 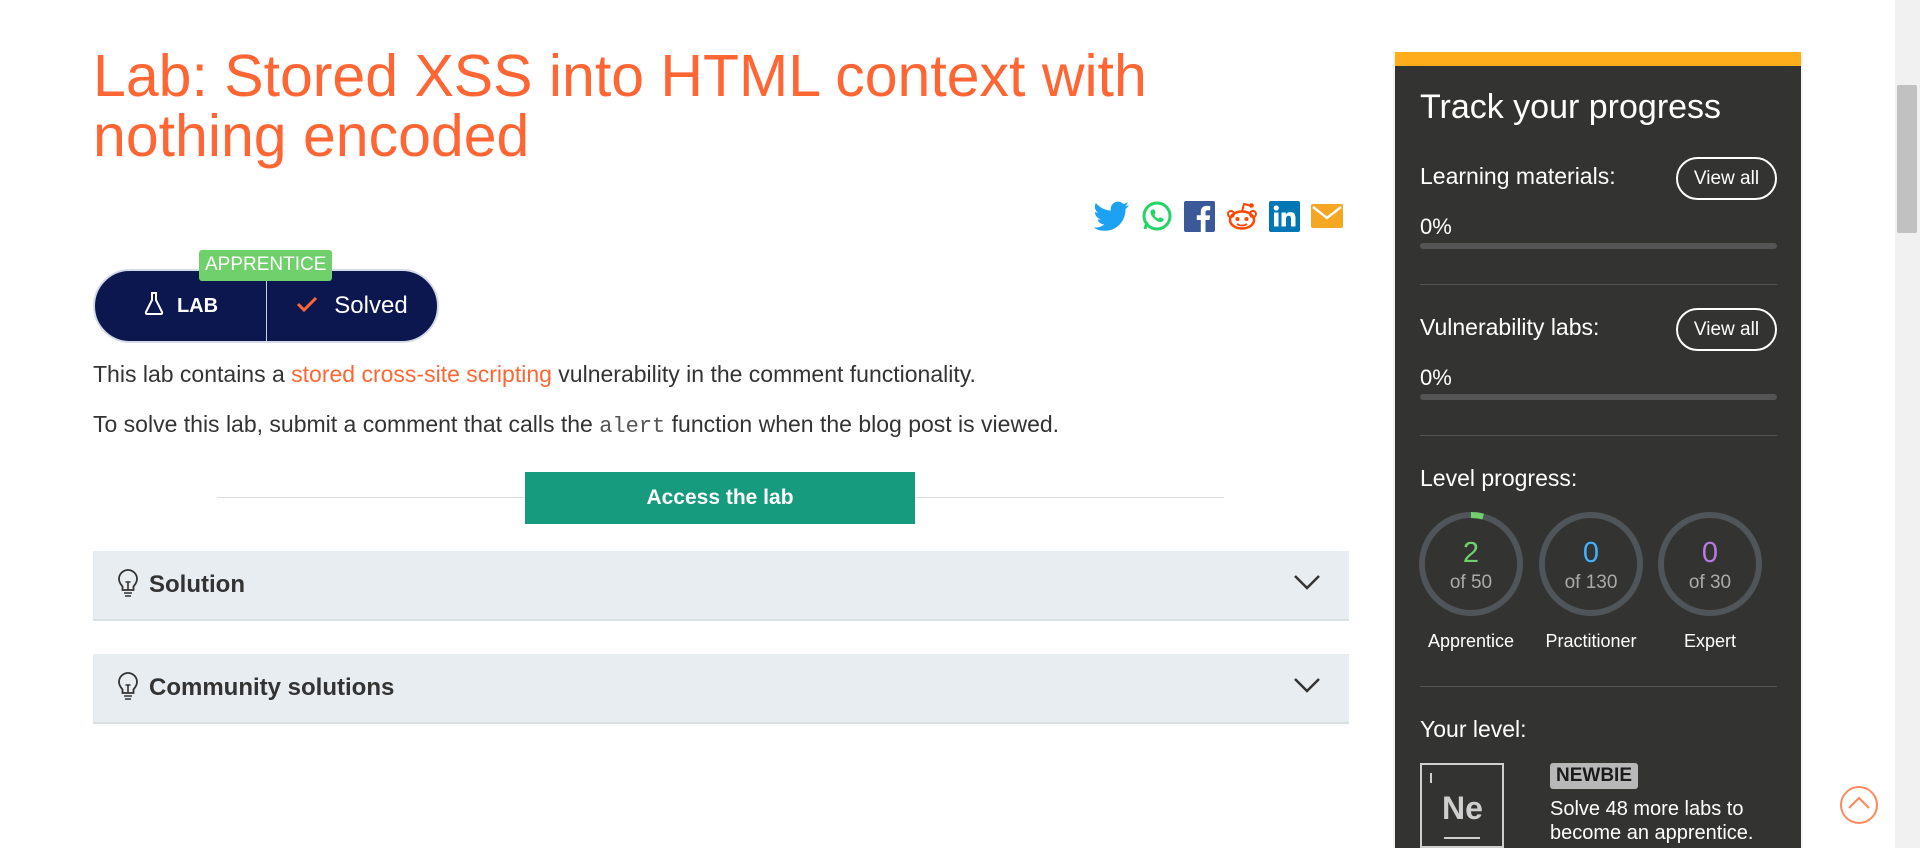 I want to click on scroll-to-top-button, so click(x=1859, y=805).